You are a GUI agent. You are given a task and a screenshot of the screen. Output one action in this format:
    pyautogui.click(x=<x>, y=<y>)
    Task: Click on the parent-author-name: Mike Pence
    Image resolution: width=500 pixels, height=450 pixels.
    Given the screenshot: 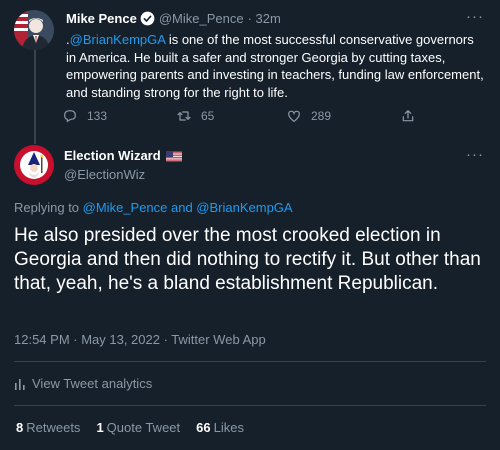 What is the action you would take?
    pyautogui.click(x=101, y=18)
    